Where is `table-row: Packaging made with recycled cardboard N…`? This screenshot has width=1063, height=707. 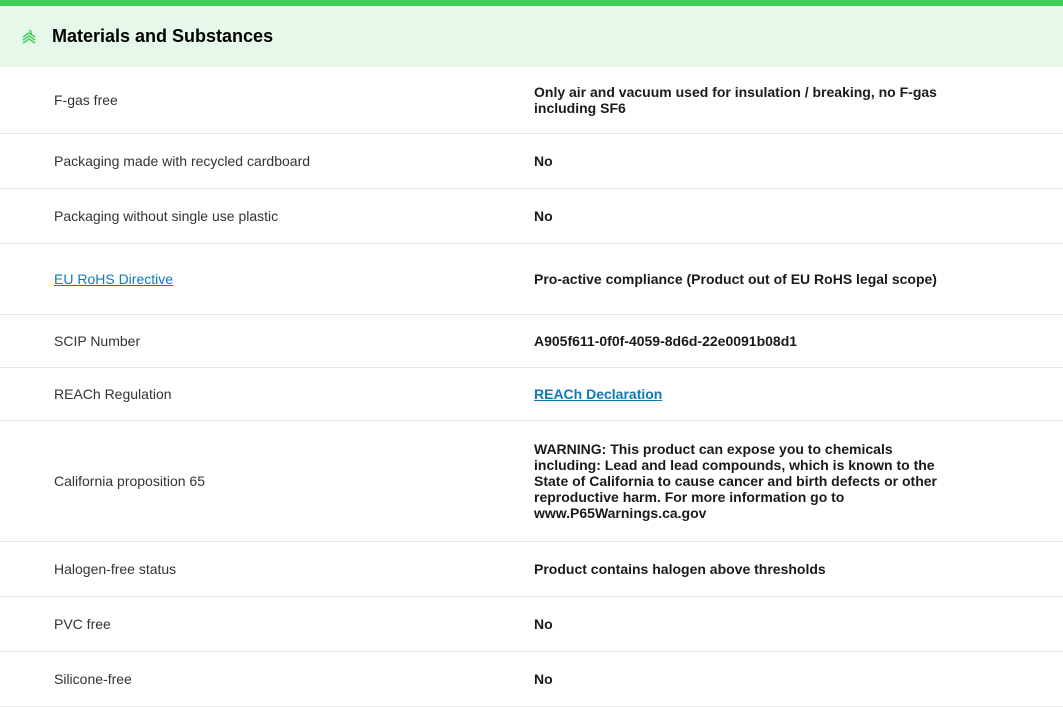 table-row: Packaging made with recycled cardboard N… is located at coordinates (531, 161).